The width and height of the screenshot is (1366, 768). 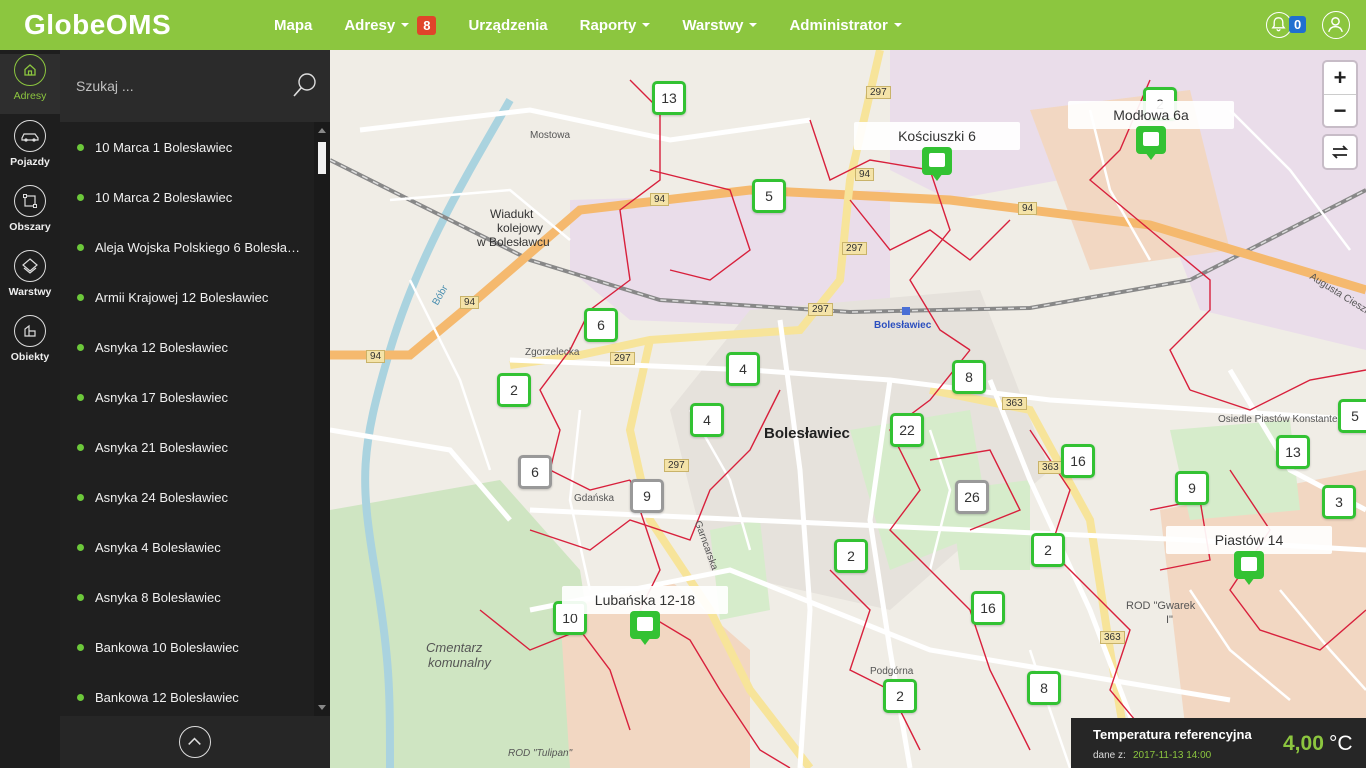 I want to click on list-item: Asnyka 21 Bolesławiec, so click(x=186, y=447).